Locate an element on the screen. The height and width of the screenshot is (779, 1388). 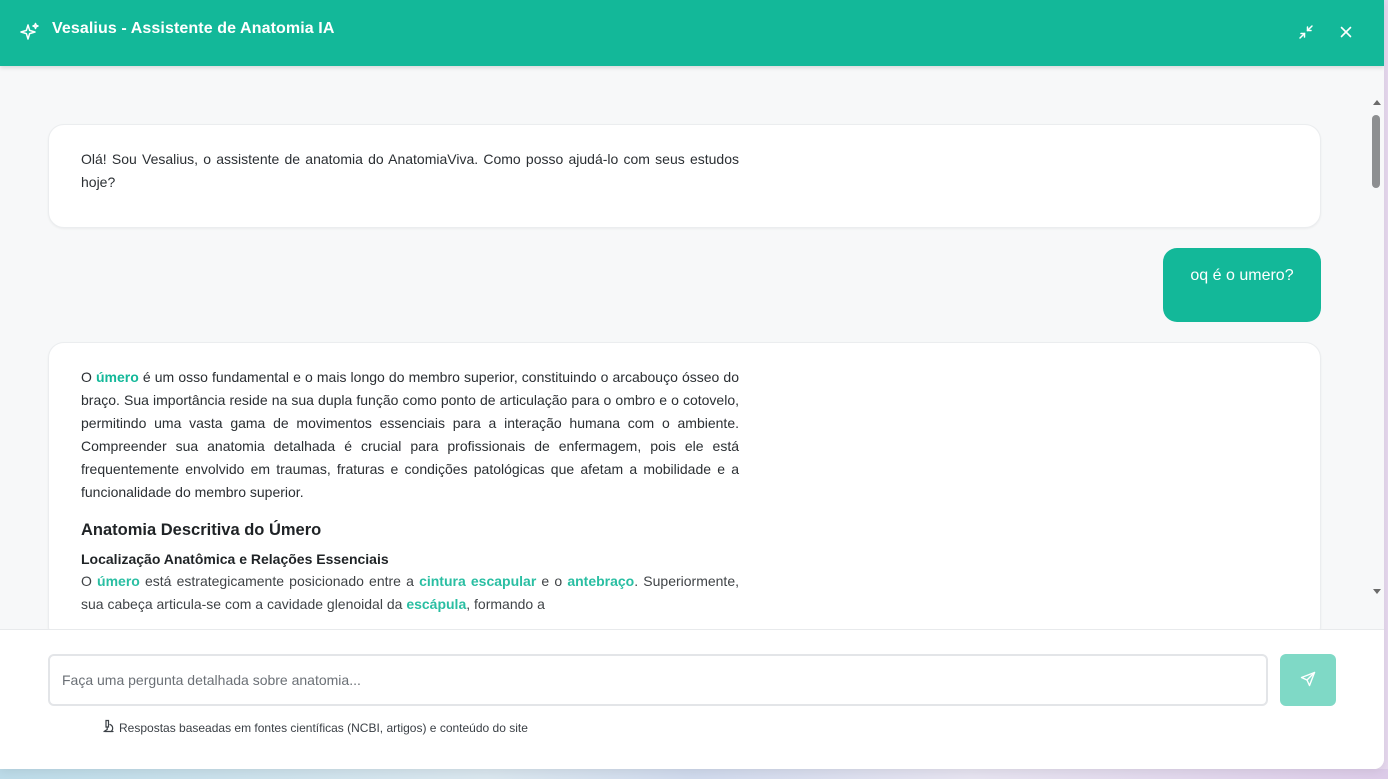
highlight-term: cintura escapular is located at coordinates (478, 581).